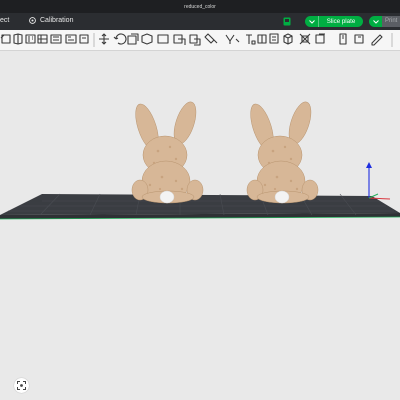  I want to click on edit-icon, so click(359, 39).